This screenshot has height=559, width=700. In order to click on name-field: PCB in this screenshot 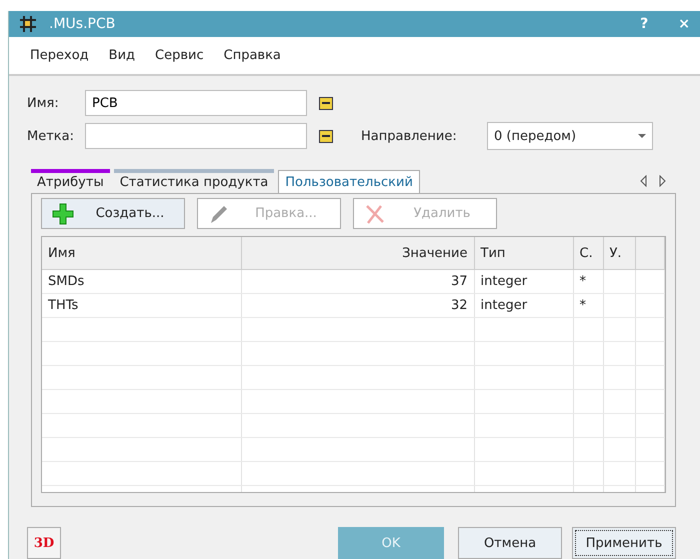, I will do `click(196, 103)`.